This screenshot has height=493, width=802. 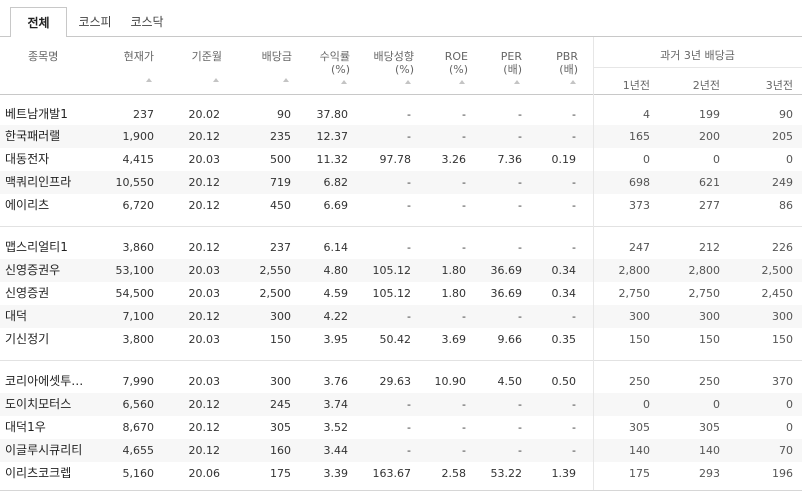 I want to click on cell-y2: 621, so click(x=709, y=182).